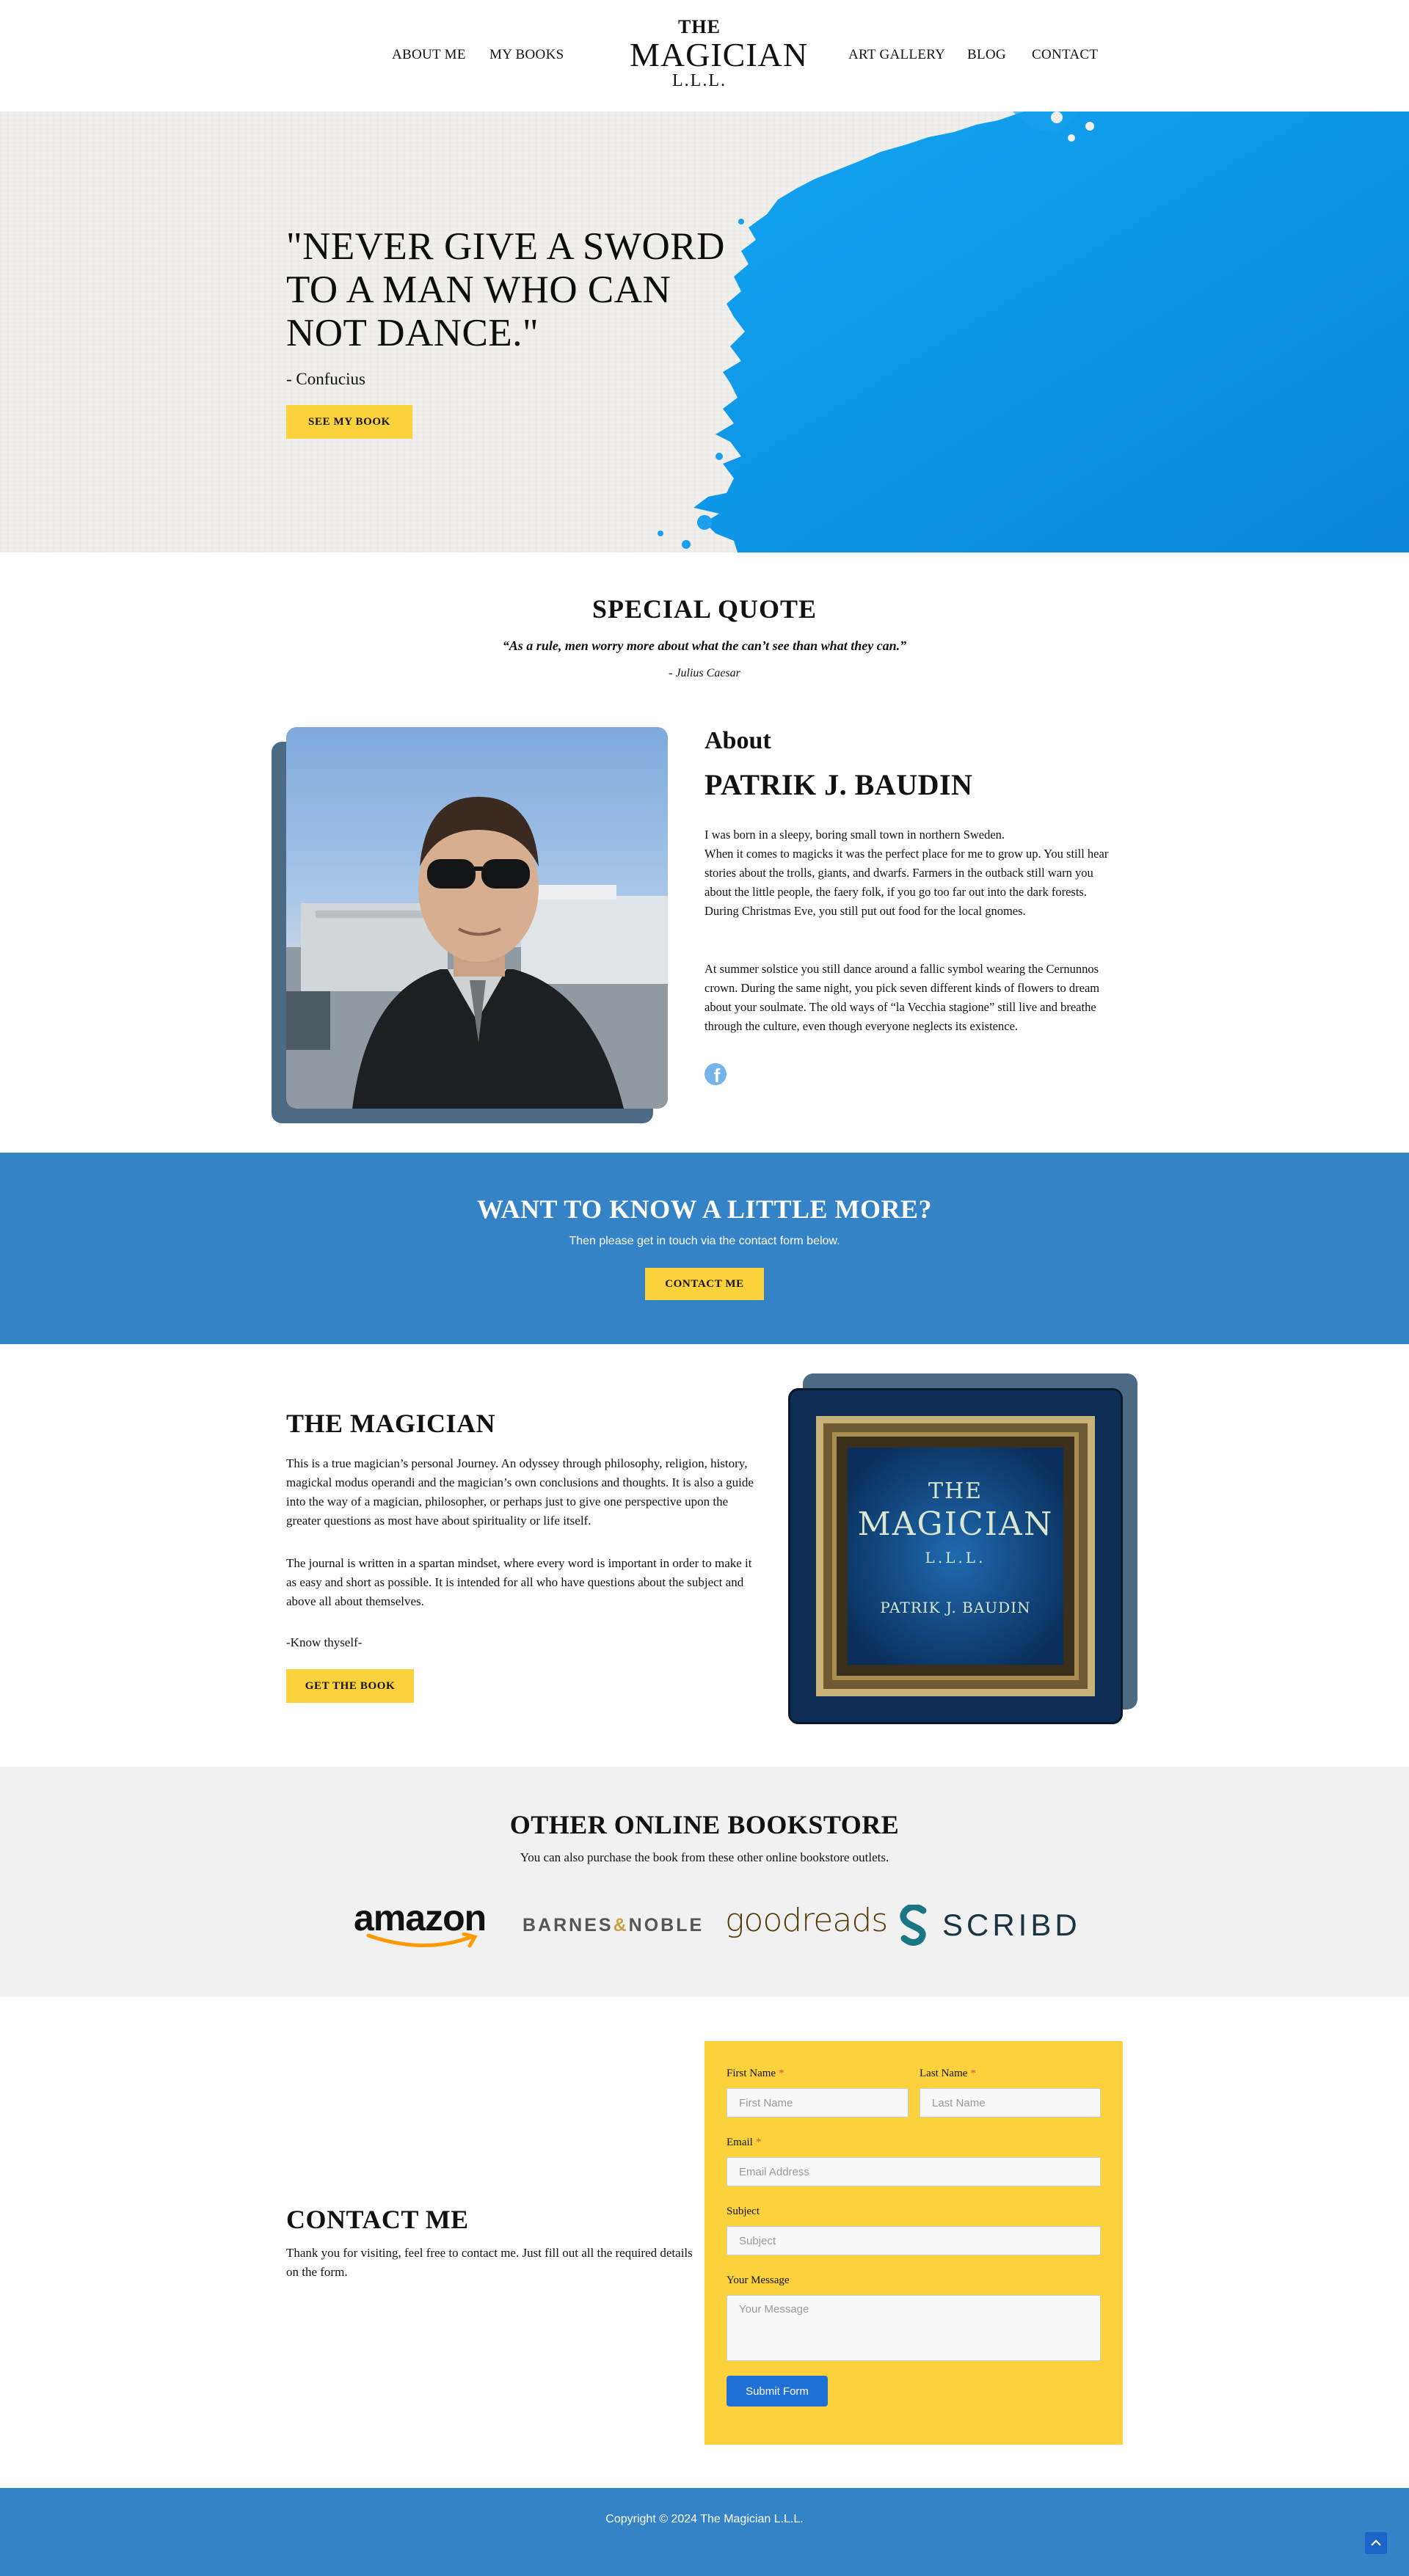  Describe the element at coordinates (704, 1825) in the screenshot. I see `bookstores-title: OTHER ONLINE BOOKSTORE` at that location.